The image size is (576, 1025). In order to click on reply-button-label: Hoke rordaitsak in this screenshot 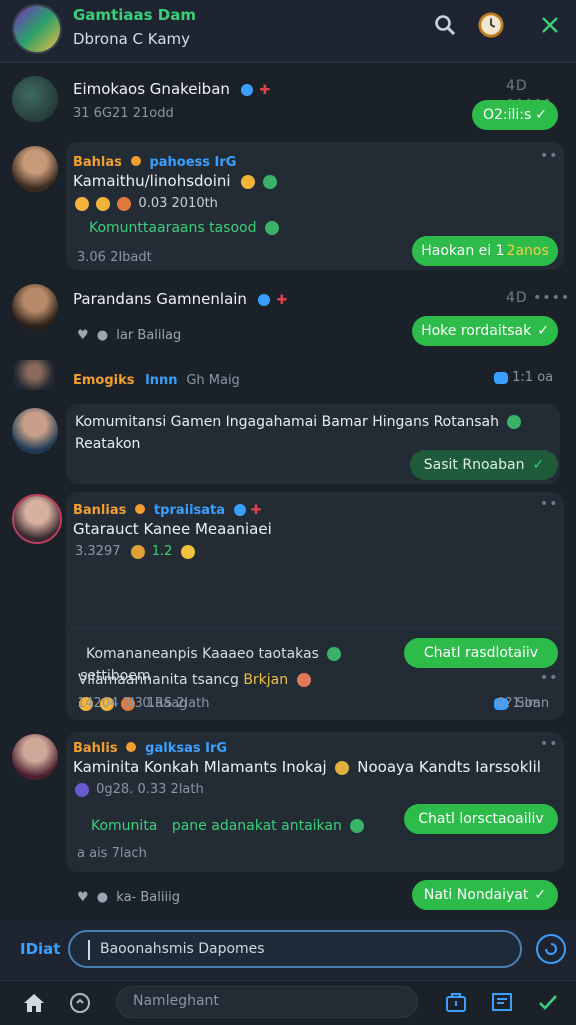, I will do `click(476, 331)`.